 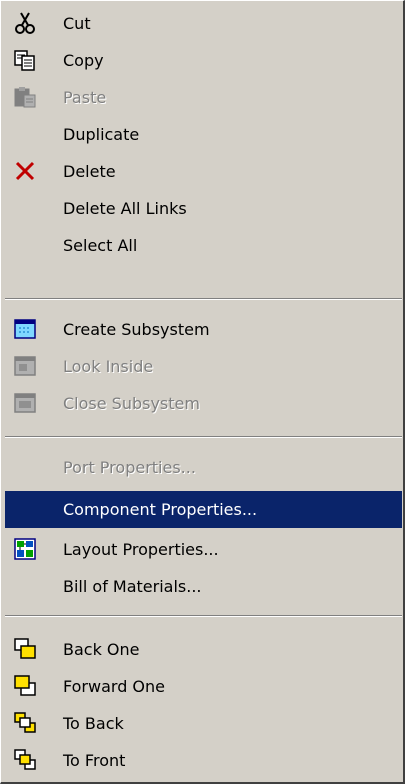 What do you see at coordinates (203, 403) in the screenshot?
I see `menu-item-close-subsystem: Close Subsystem` at bounding box center [203, 403].